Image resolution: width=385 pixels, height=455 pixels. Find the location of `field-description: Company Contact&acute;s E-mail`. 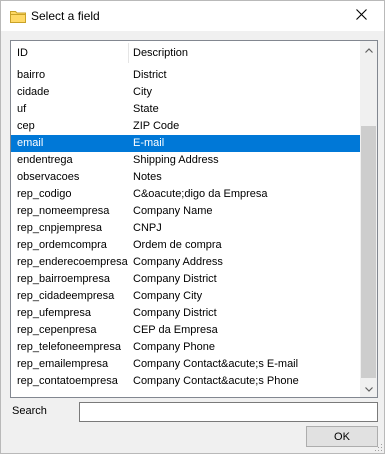

field-description: Company Contact&acute;s E-mail is located at coordinates (216, 364).